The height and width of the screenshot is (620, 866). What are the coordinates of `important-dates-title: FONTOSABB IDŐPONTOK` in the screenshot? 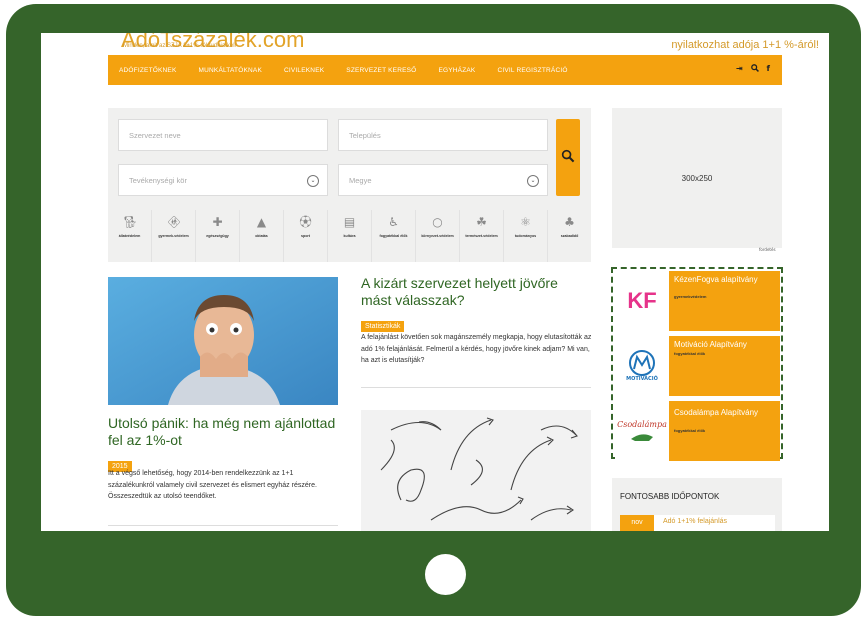 It's located at (670, 496).